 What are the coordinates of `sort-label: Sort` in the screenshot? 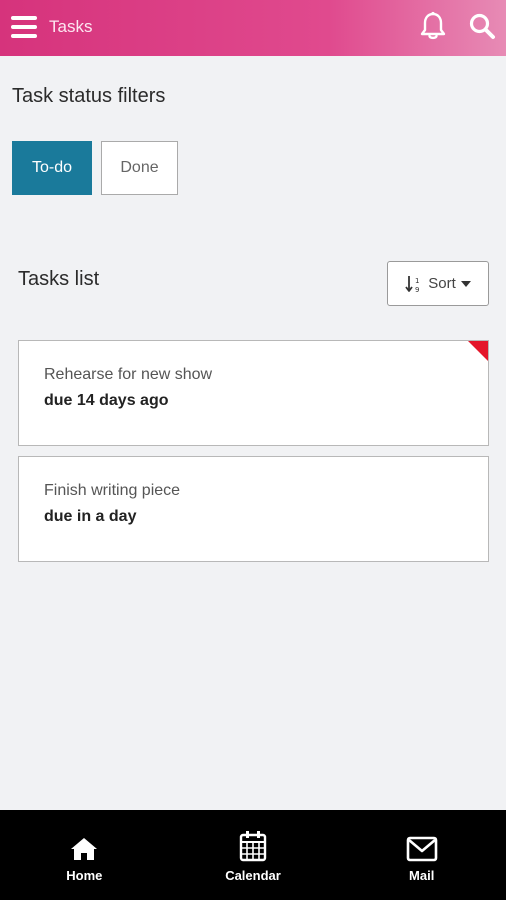 It's located at (442, 283).